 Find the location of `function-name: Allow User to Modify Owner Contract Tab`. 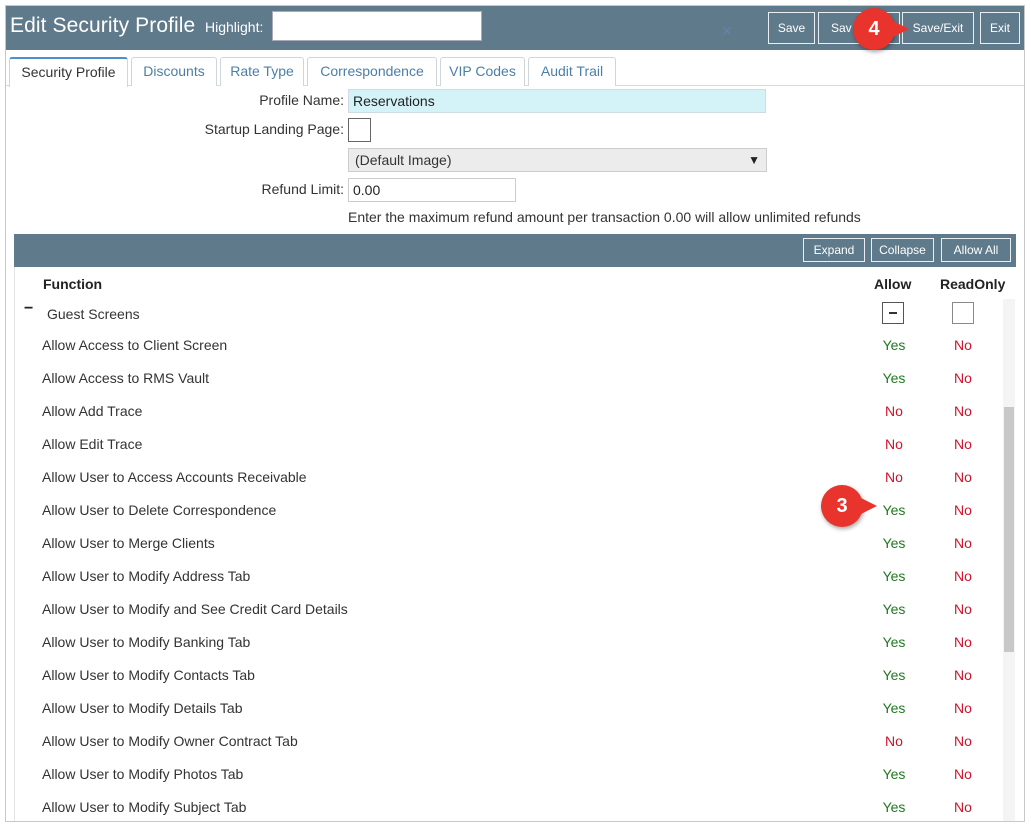

function-name: Allow User to Modify Owner Contract Tab is located at coordinates (170, 741).